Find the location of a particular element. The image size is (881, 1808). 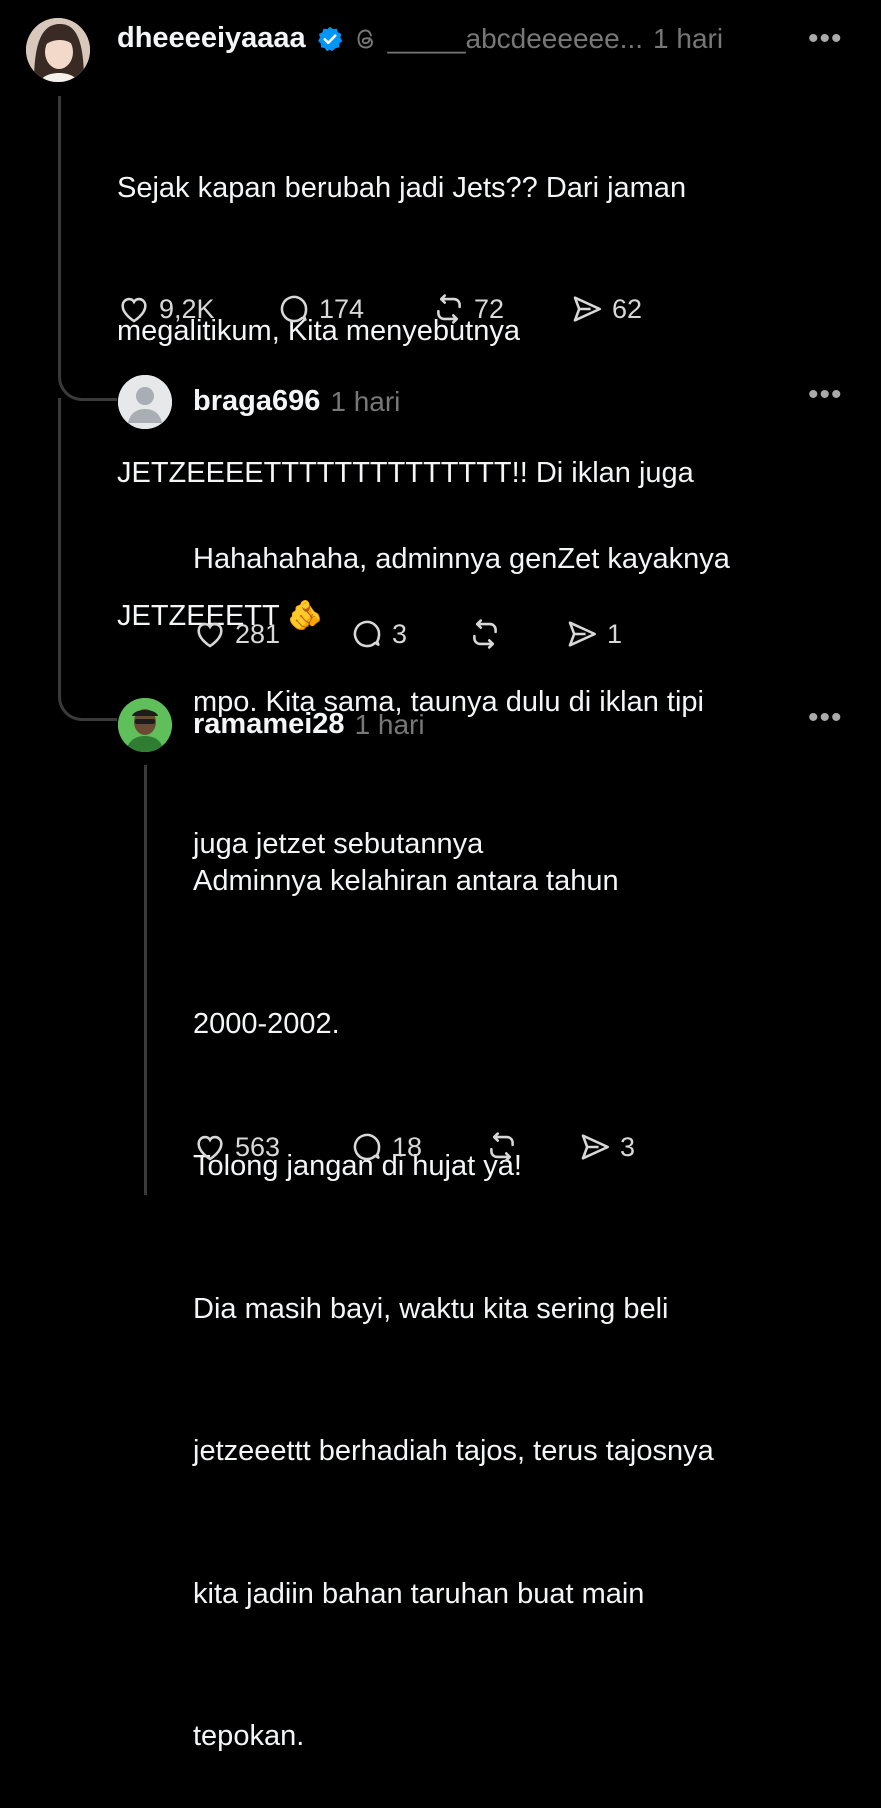

share-button: 62 is located at coordinates (606, 309).